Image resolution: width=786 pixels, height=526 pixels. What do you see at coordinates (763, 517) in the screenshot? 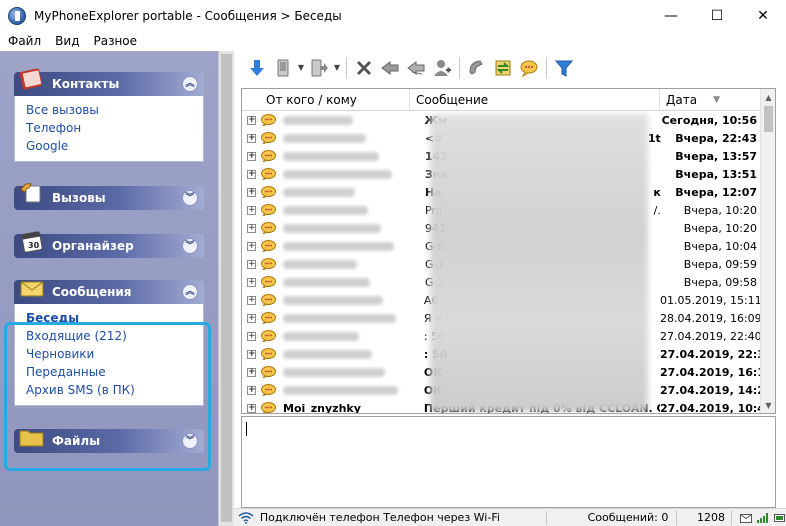
I see `signal-icon` at bounding box center [763, 517].